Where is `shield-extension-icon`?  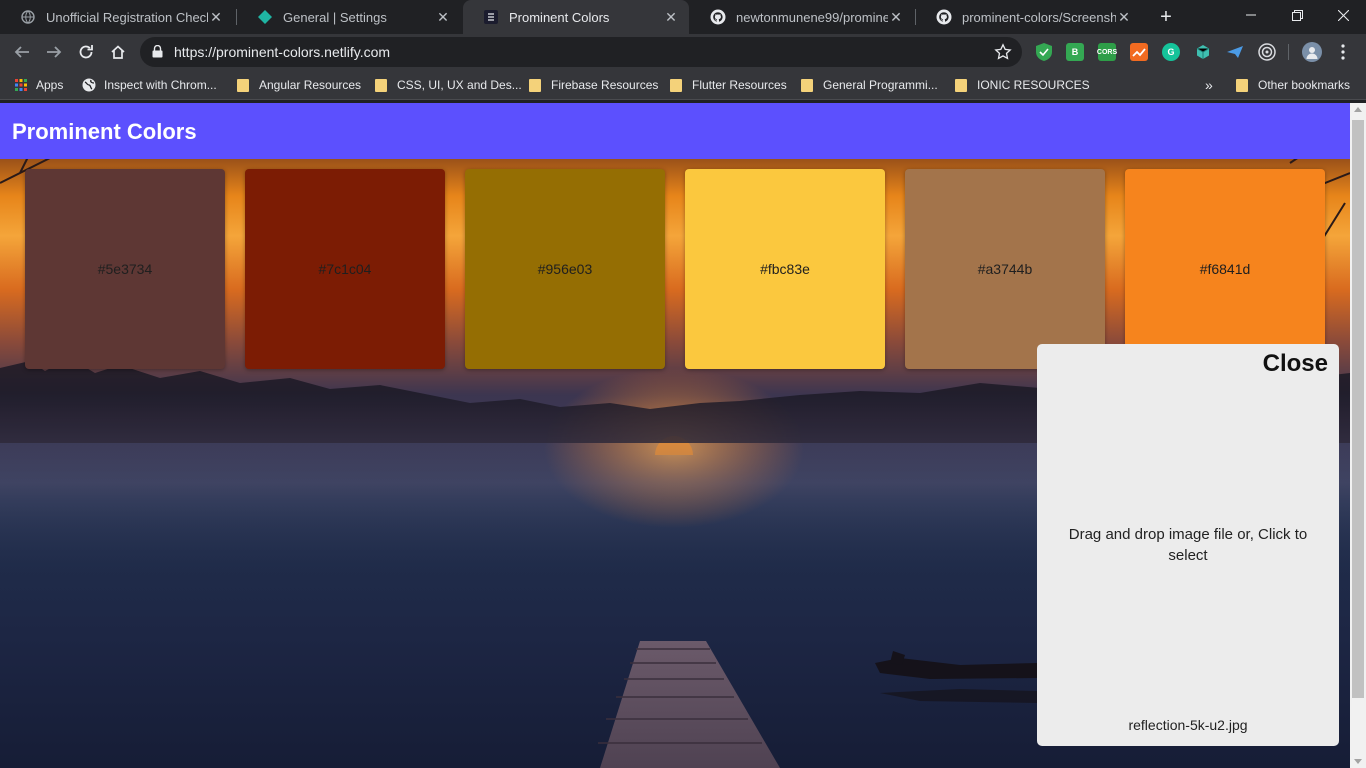 shield-extension-icon is located at coordinates (1044, 52).